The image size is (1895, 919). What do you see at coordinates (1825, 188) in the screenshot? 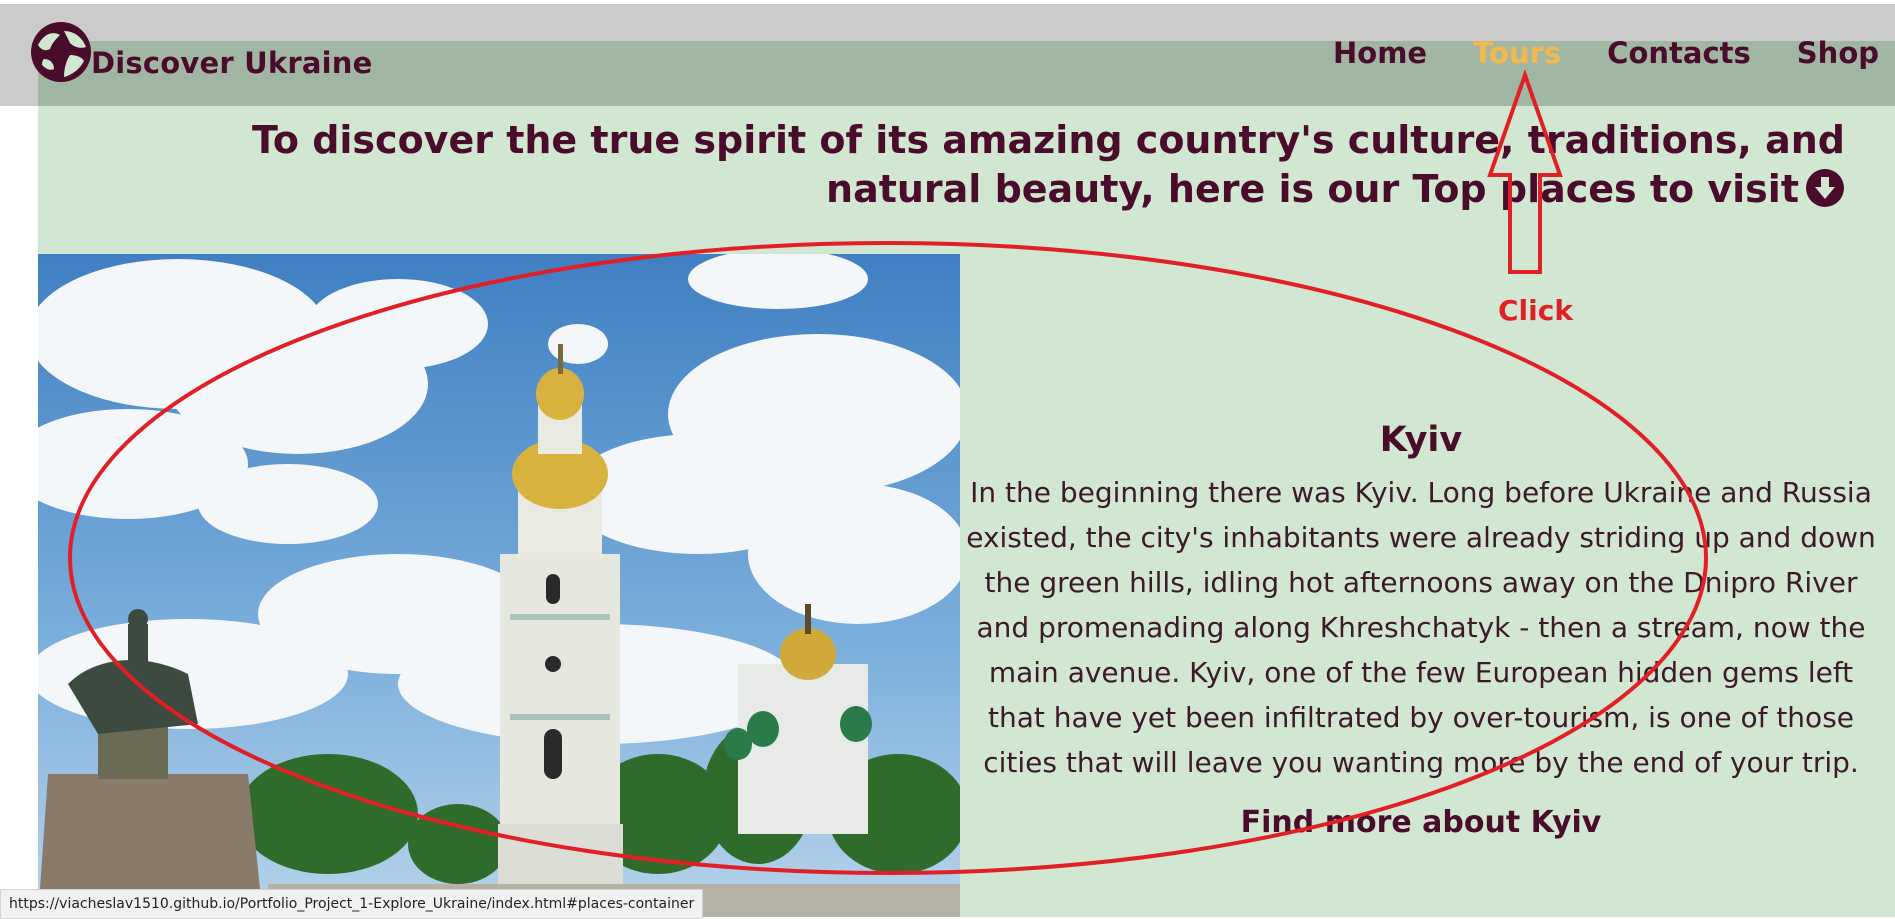
I see `arrow-down-circle-icon` at bounding box center [1825, 188].